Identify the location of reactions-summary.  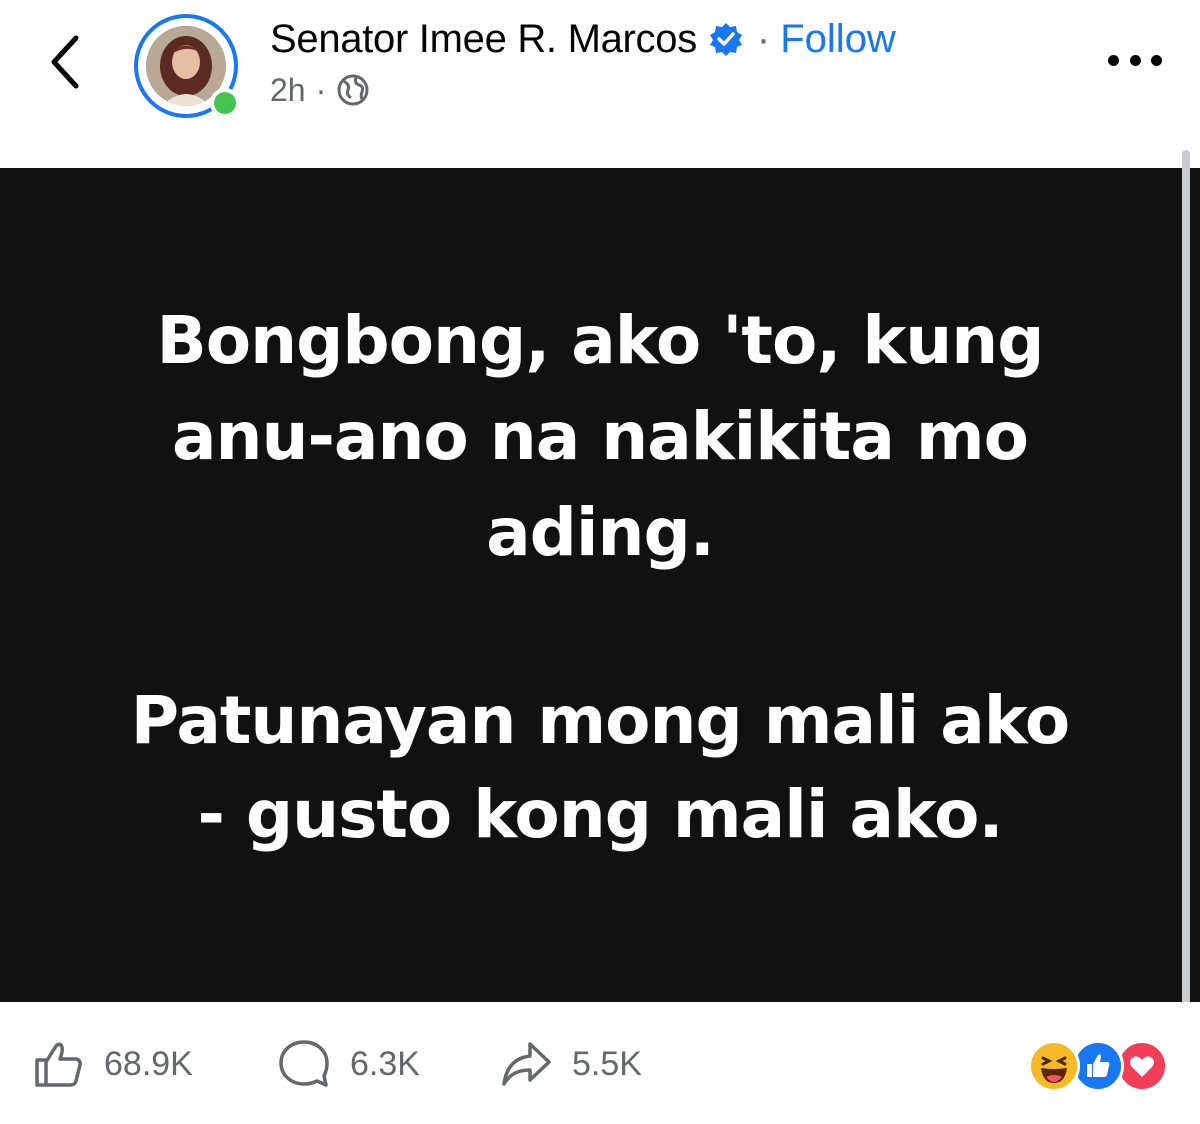
(1099, 1067).